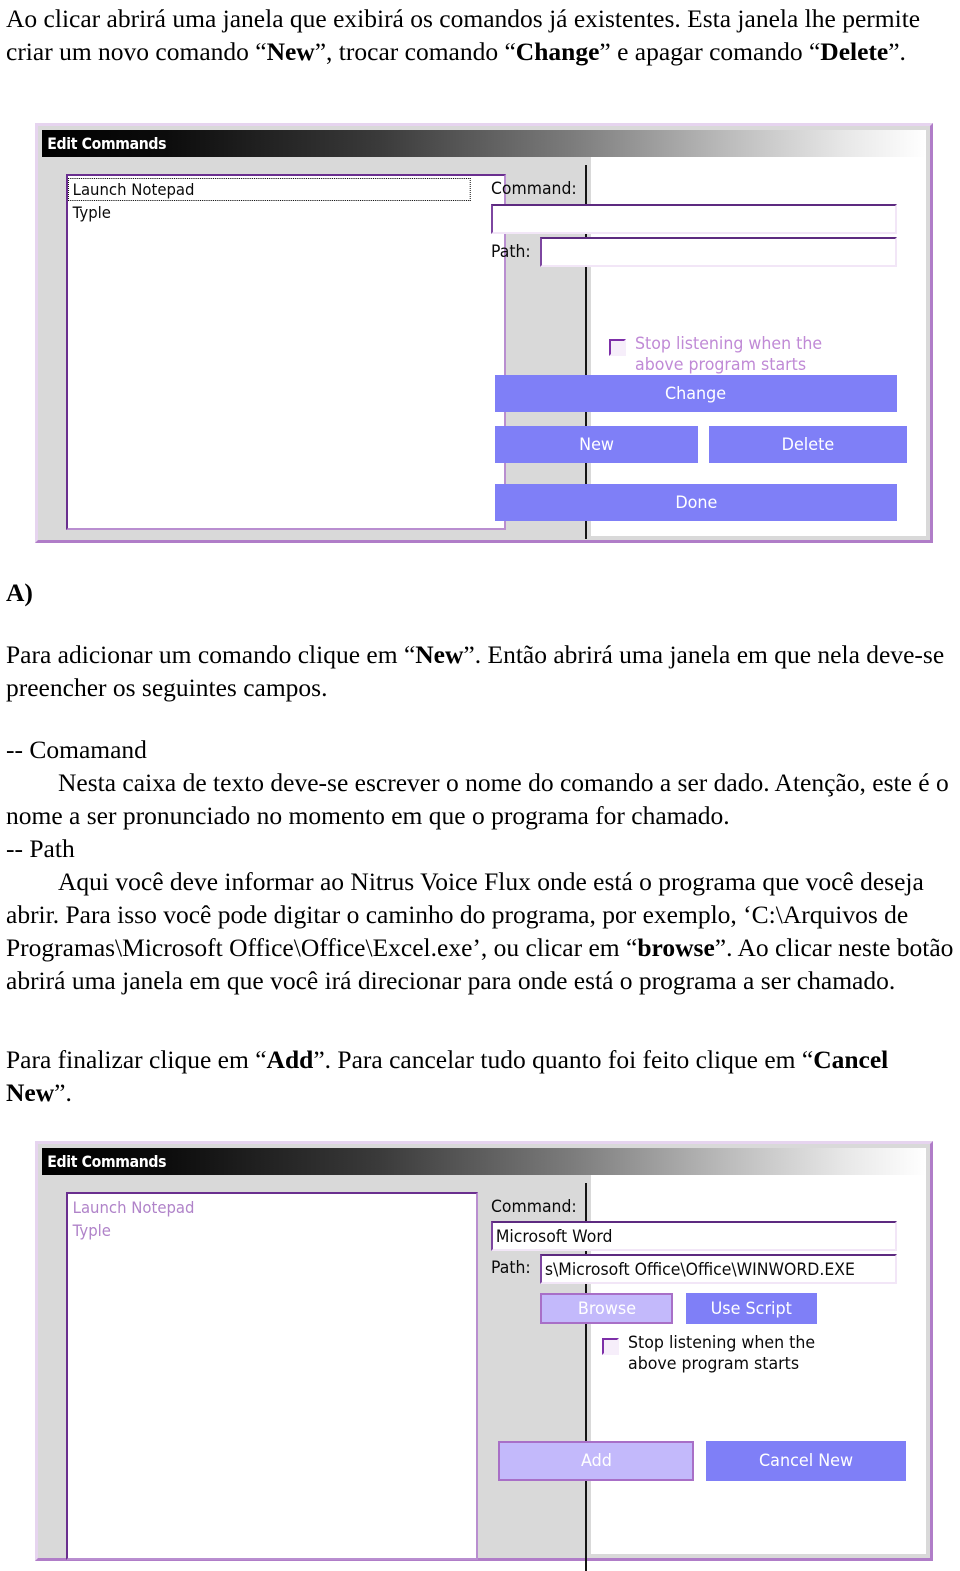  I want to click on path-bold-browse: browse, so click(676, 947).